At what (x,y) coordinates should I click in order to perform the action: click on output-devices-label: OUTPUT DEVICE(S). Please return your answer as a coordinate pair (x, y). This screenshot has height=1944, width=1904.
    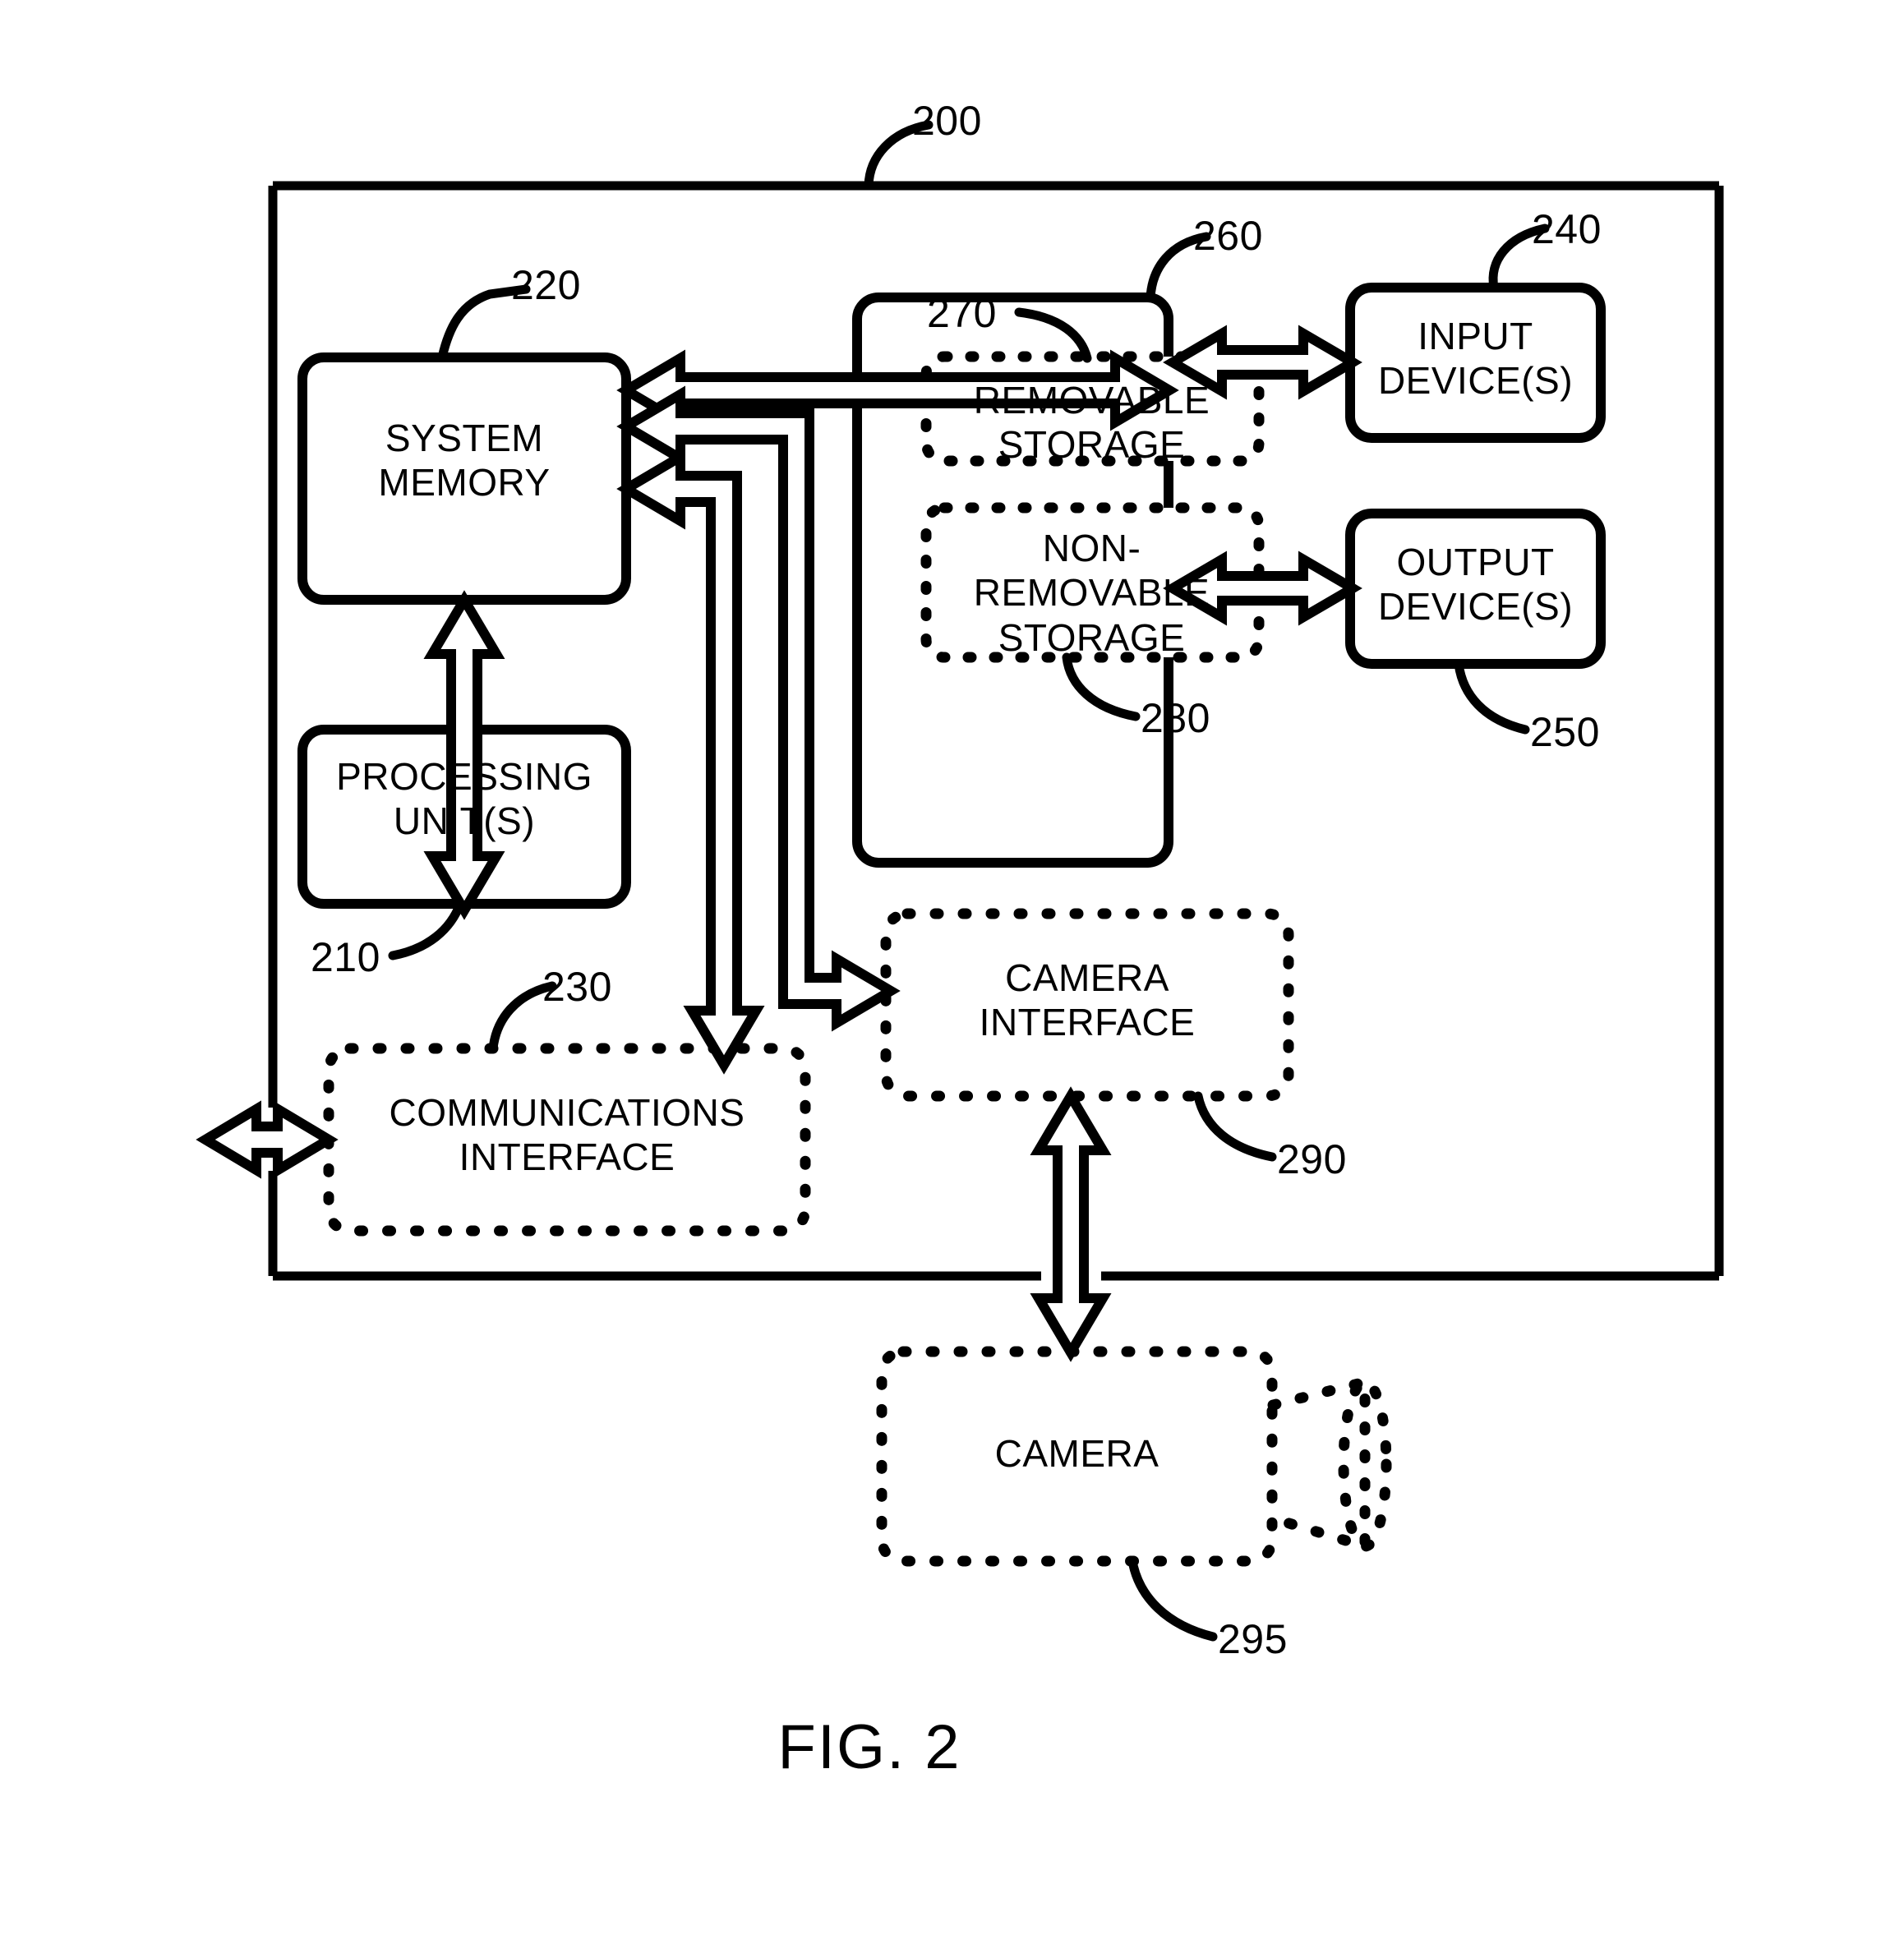
    Looking at the image, I should click on (1475, 585).